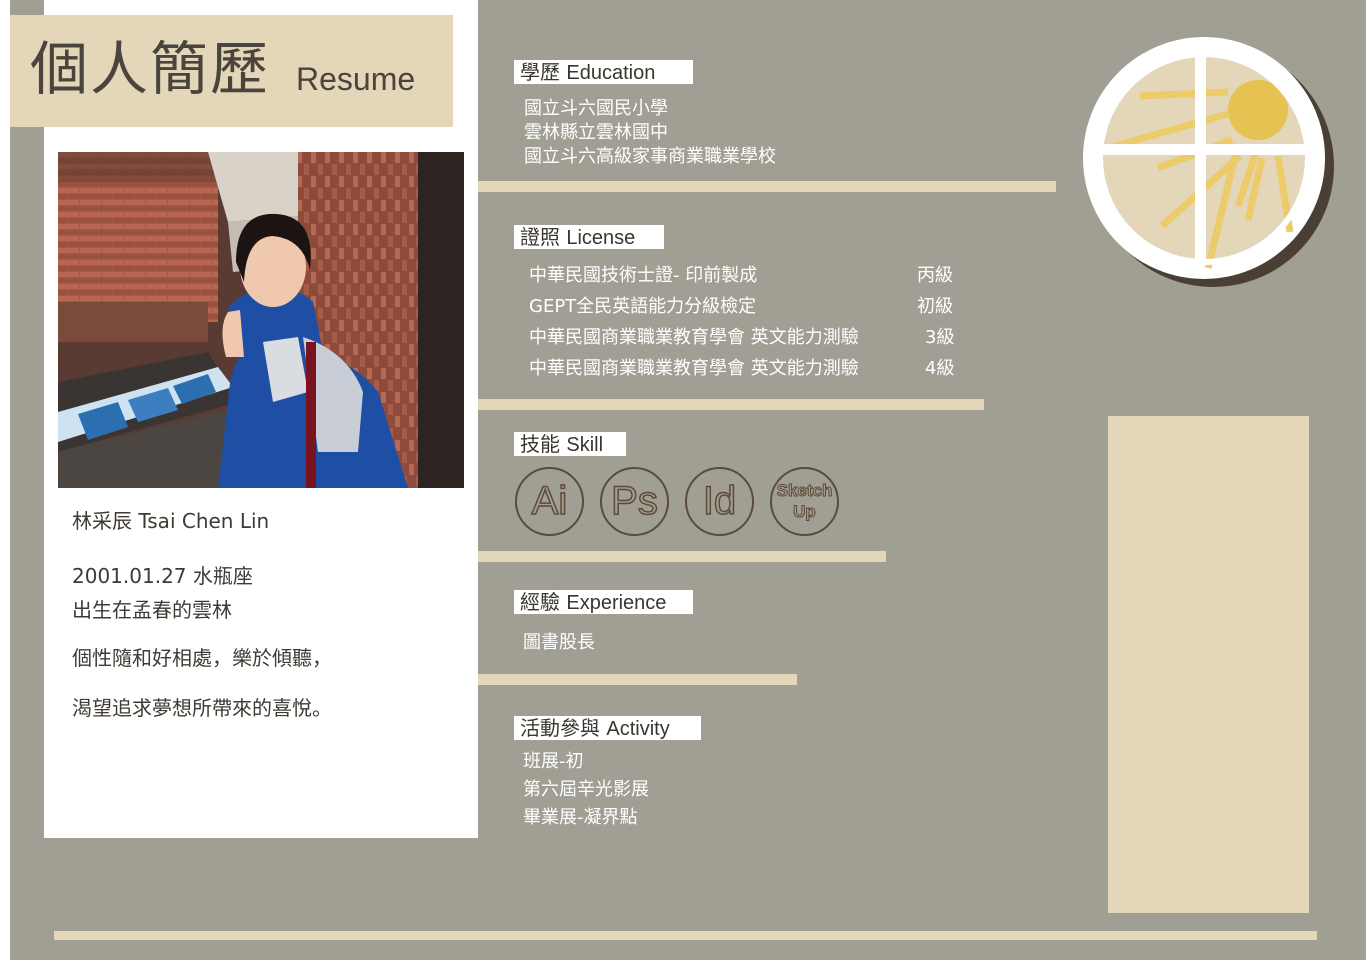  I want to click on skill-badge-text: Sketch, so click(804, 491).